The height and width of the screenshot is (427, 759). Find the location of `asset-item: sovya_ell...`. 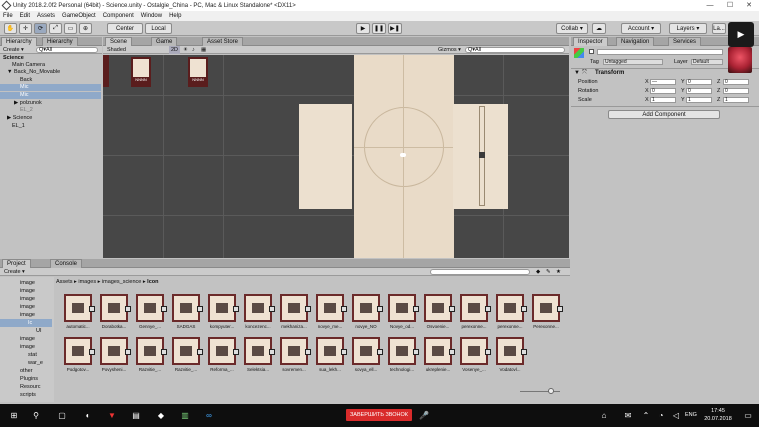

asset-item: sovya_ell... is located at coordinates (366, 356).